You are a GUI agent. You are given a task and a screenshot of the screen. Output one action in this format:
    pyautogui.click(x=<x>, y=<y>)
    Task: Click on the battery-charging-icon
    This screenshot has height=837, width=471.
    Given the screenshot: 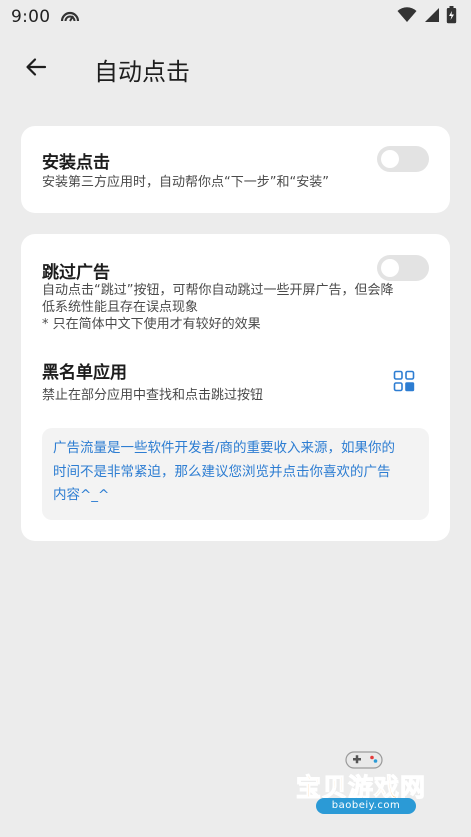 What is the action you would take?
    pyautogui.click(x=451, y=17)
    